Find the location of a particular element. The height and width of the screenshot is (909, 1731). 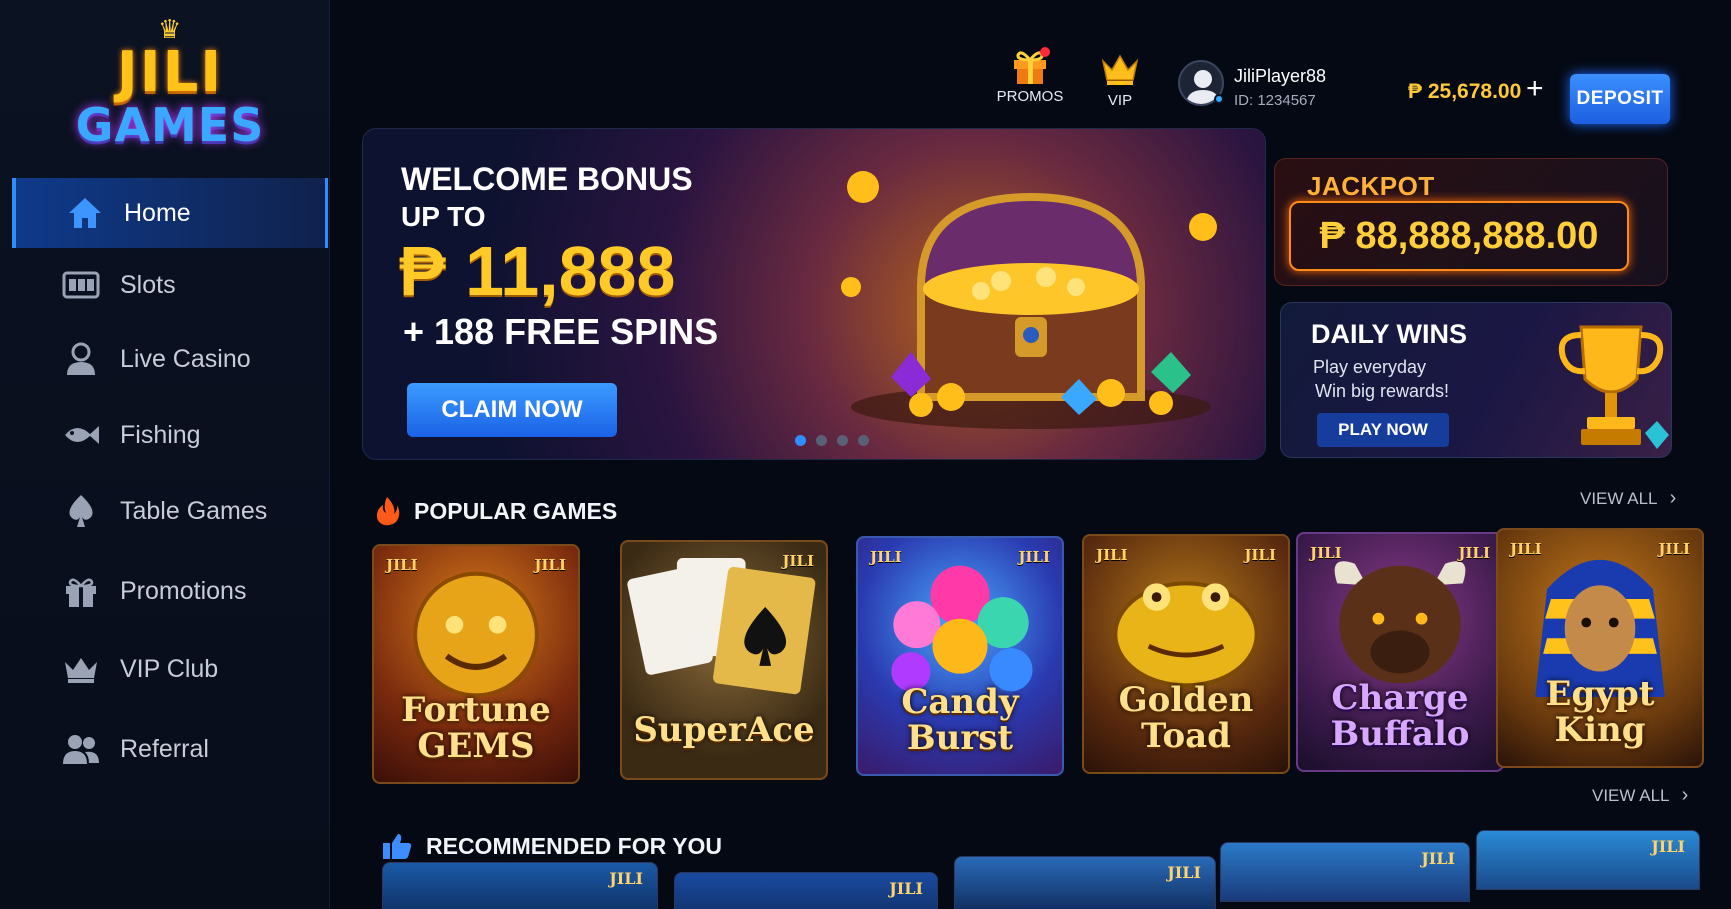

users-icon is located at coordinates (81, 749).